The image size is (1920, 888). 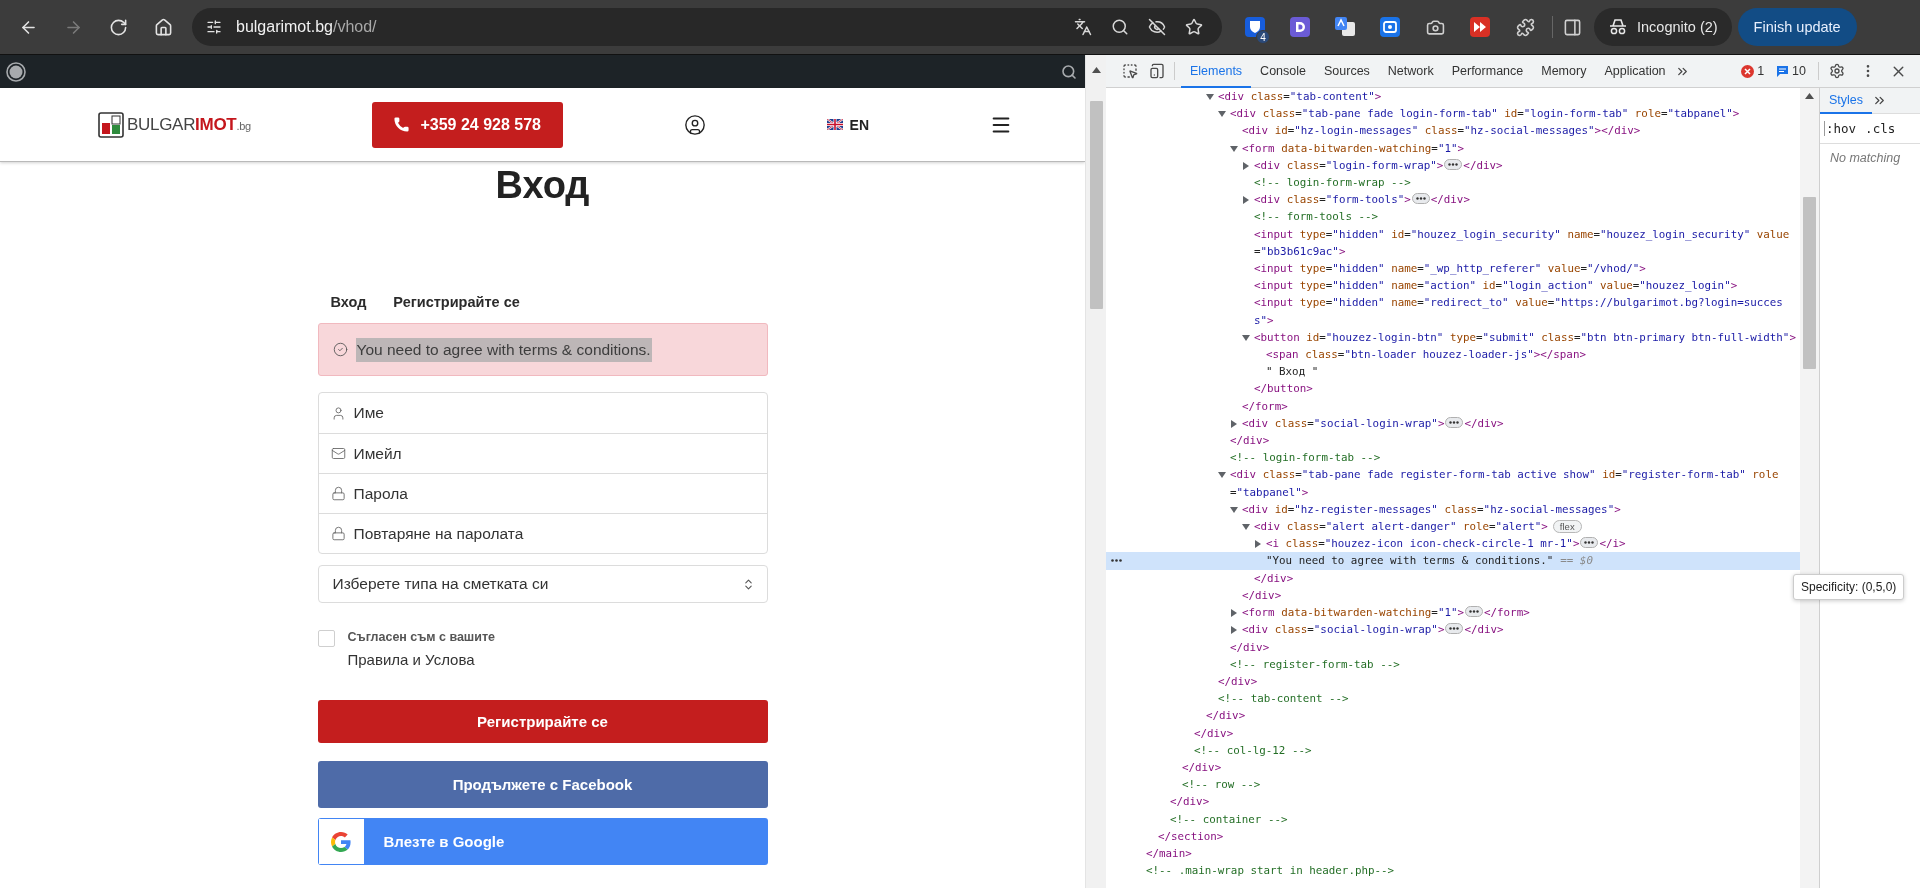 What do you see at coordinates (1156, 71) in the screenshot?
I see `device-toolbar-icon` at bounding box center [1156, 71].